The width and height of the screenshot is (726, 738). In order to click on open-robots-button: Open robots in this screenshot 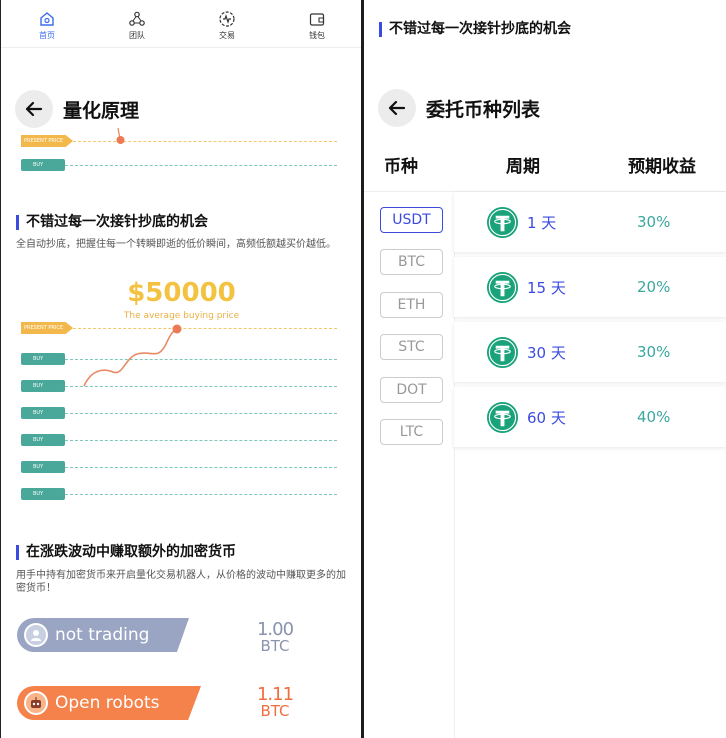, I will do `click(109, 703)`.